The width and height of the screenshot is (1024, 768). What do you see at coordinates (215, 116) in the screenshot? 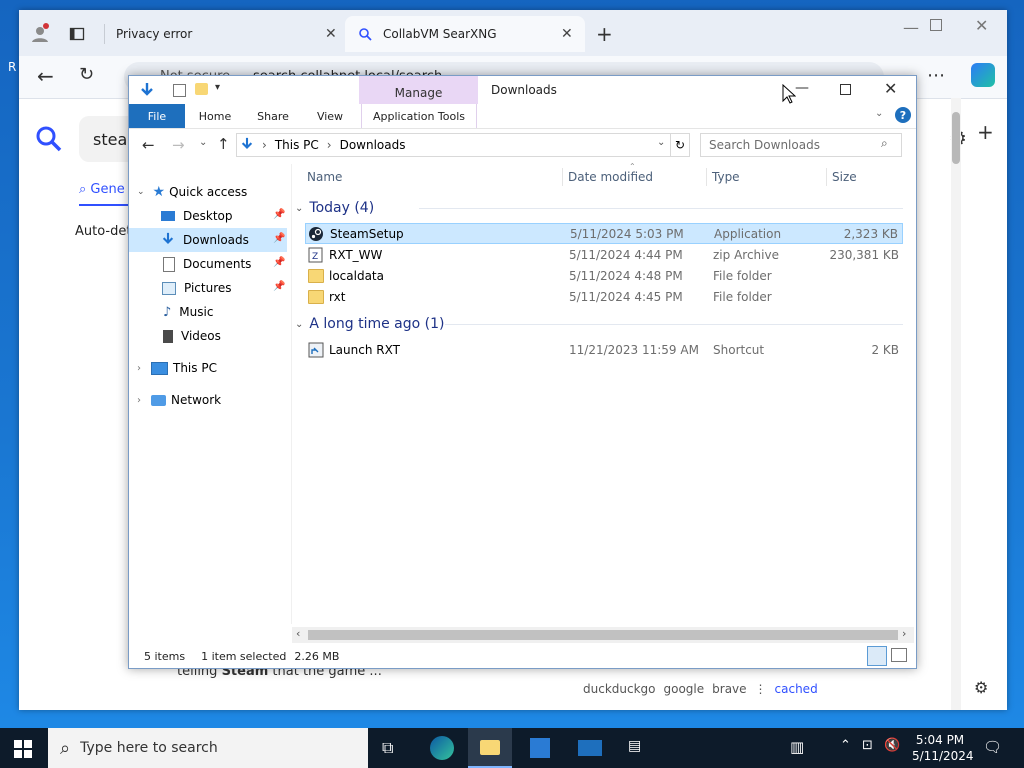
I see `tab-home: Home` at bounding box center [215, 116].